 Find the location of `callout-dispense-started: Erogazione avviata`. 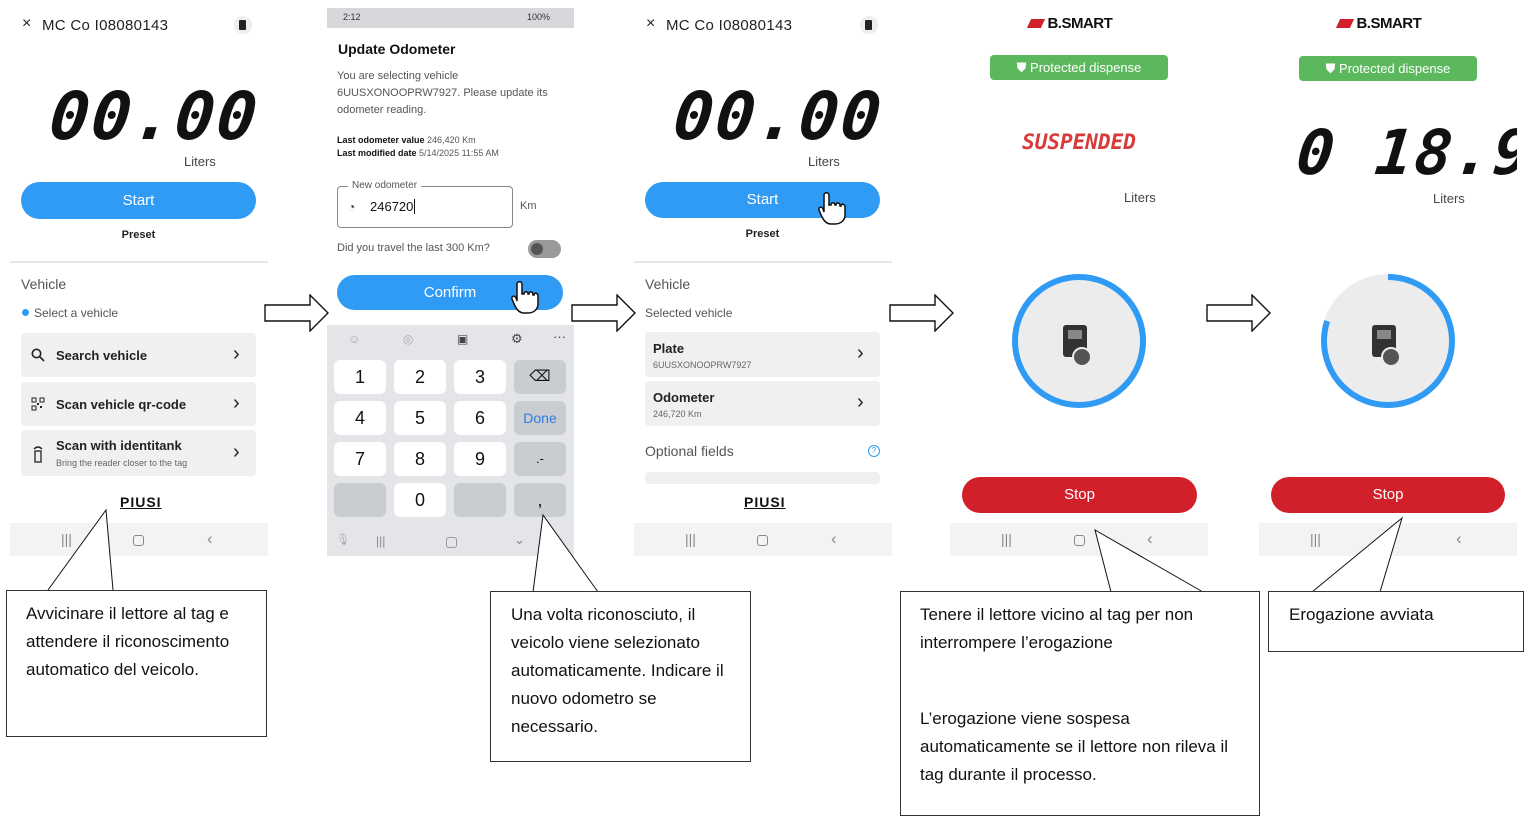

callout-dispense-started: Erogazione avviata is located at coordinates (1396, 621).